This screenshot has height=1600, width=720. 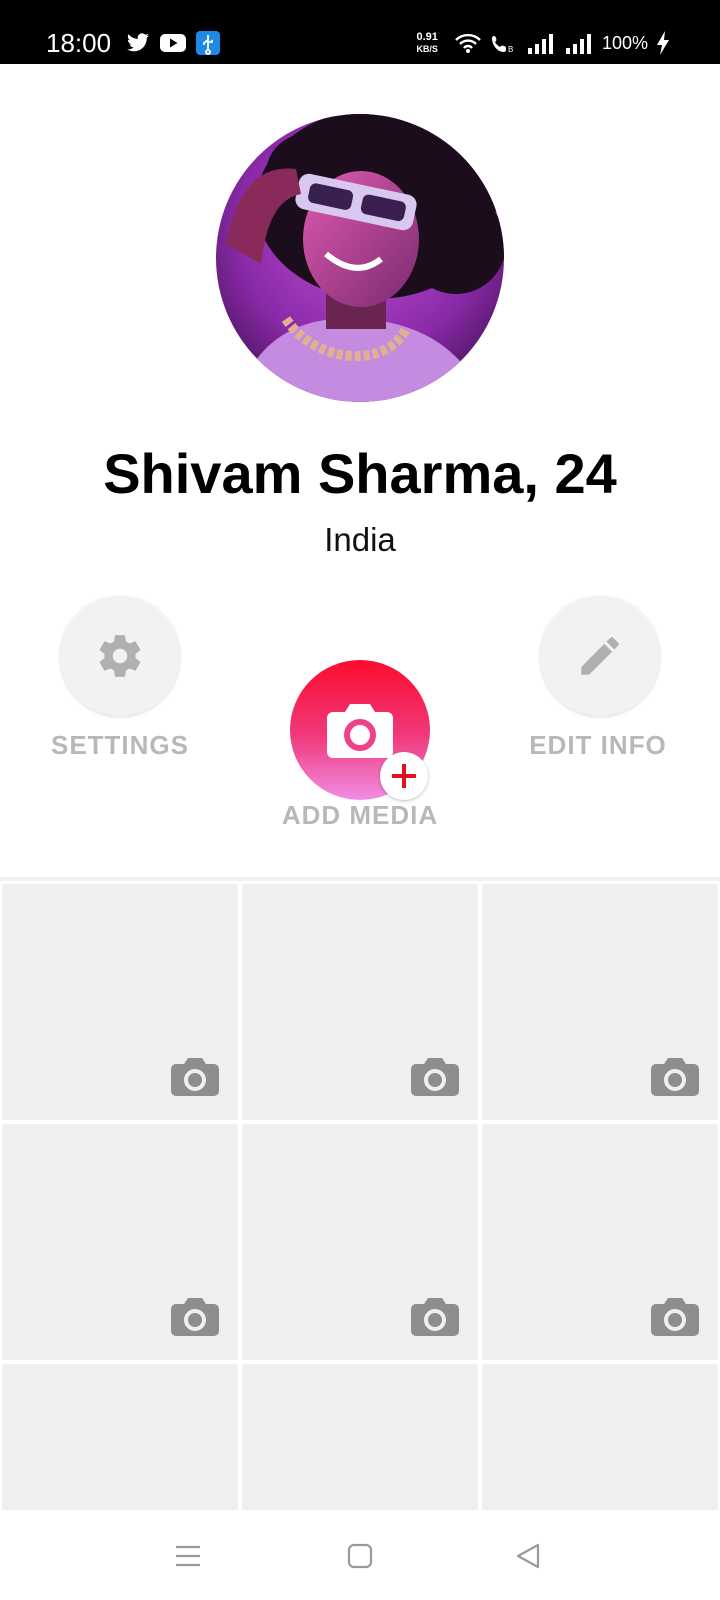 What do you see at coordinates (624, 42) in the screenshot?
I see `battery-percent: 100%` at bounding box center [624, 42].